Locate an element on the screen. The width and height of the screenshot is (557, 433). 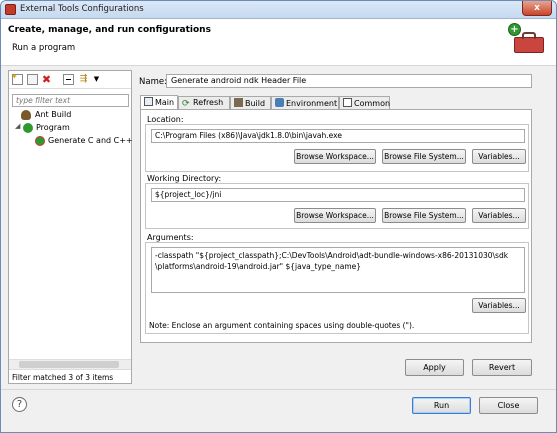
program-icon is located at coordinates (28, 128).